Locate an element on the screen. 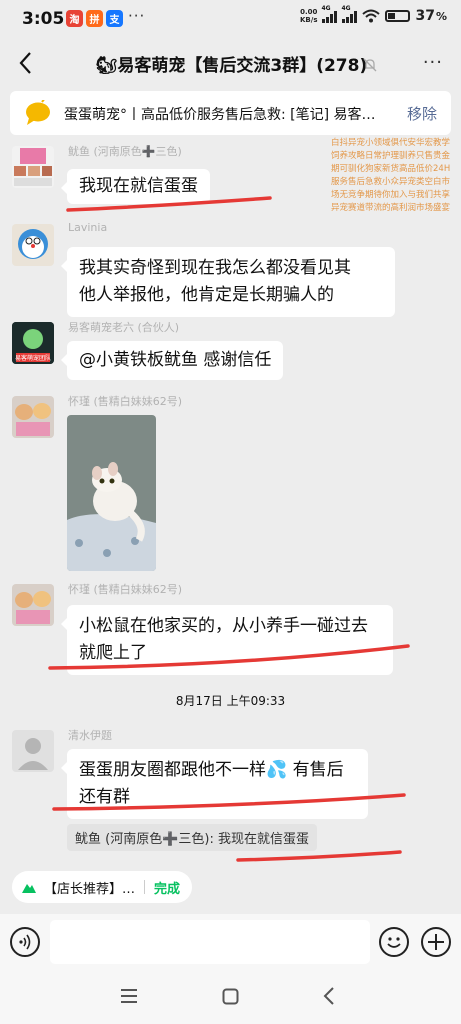 The image size is (461, 1024). sender-name: 清水伊题 is located at coordinates (90, 735).